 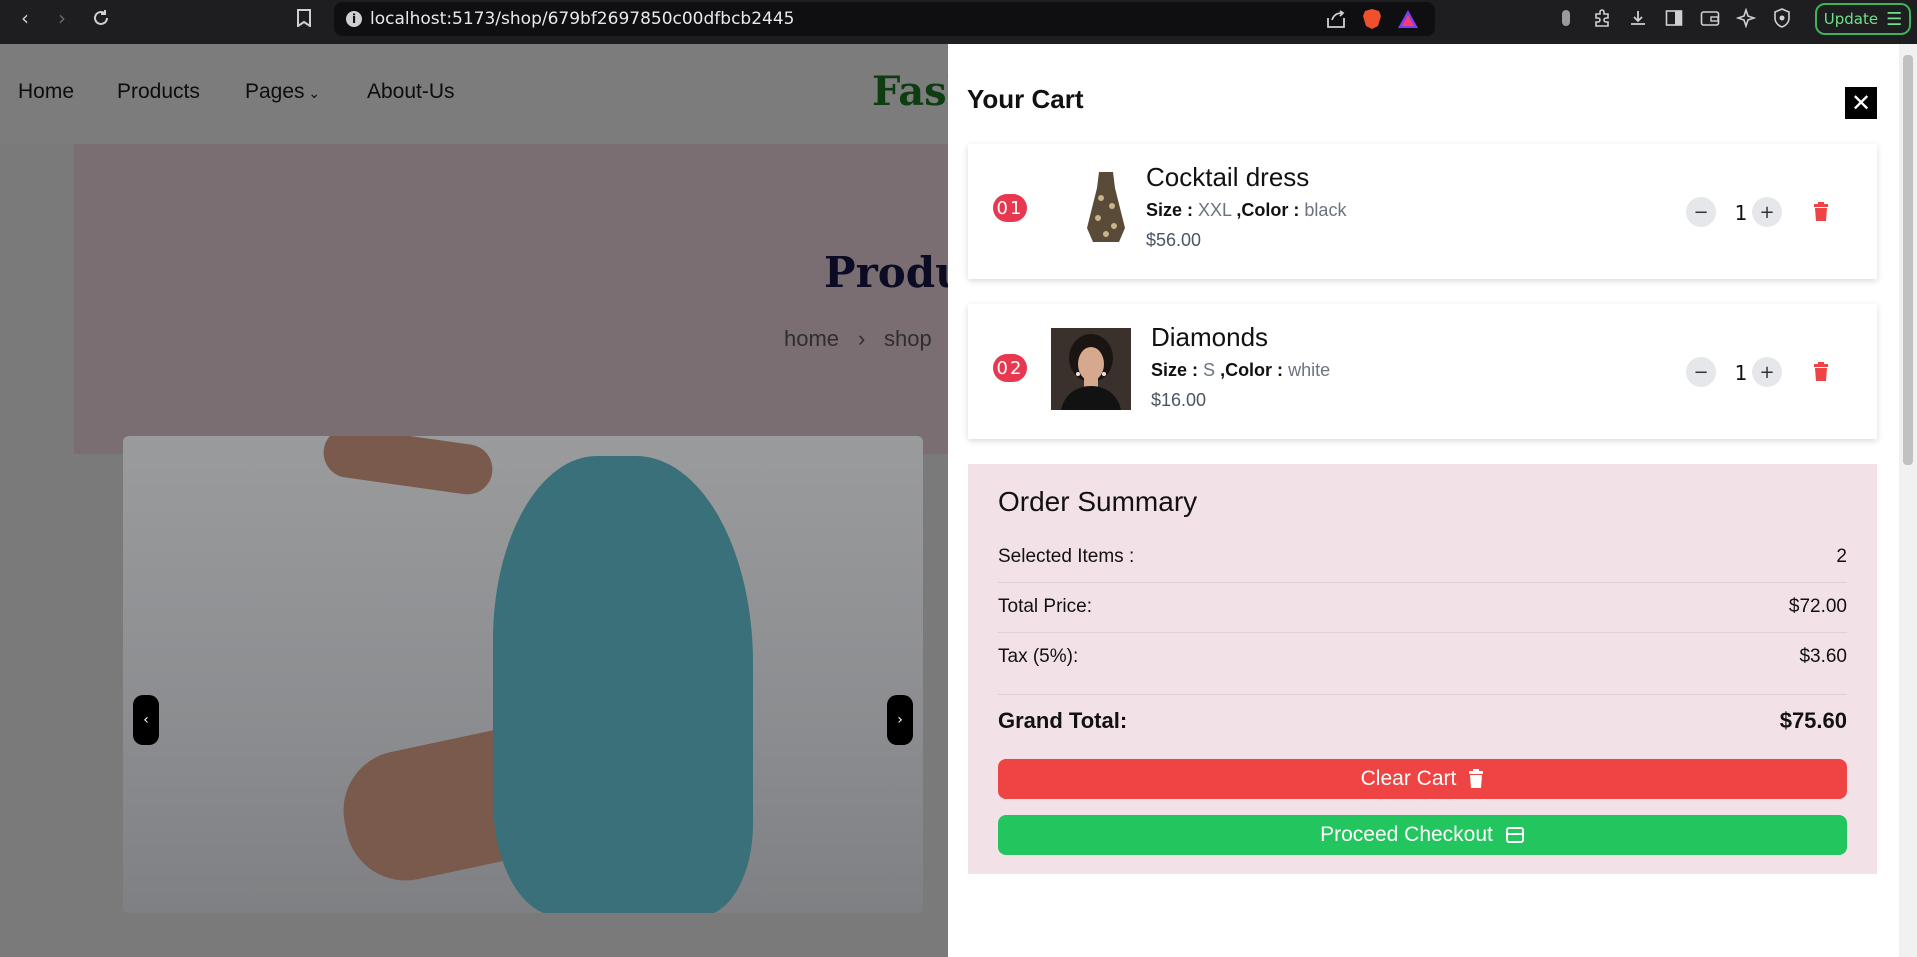 What do you see at coordinates (1106, 209) in the screenshot?
I see `item-image-cocktail-dress` at bounding box center [1106, 209].